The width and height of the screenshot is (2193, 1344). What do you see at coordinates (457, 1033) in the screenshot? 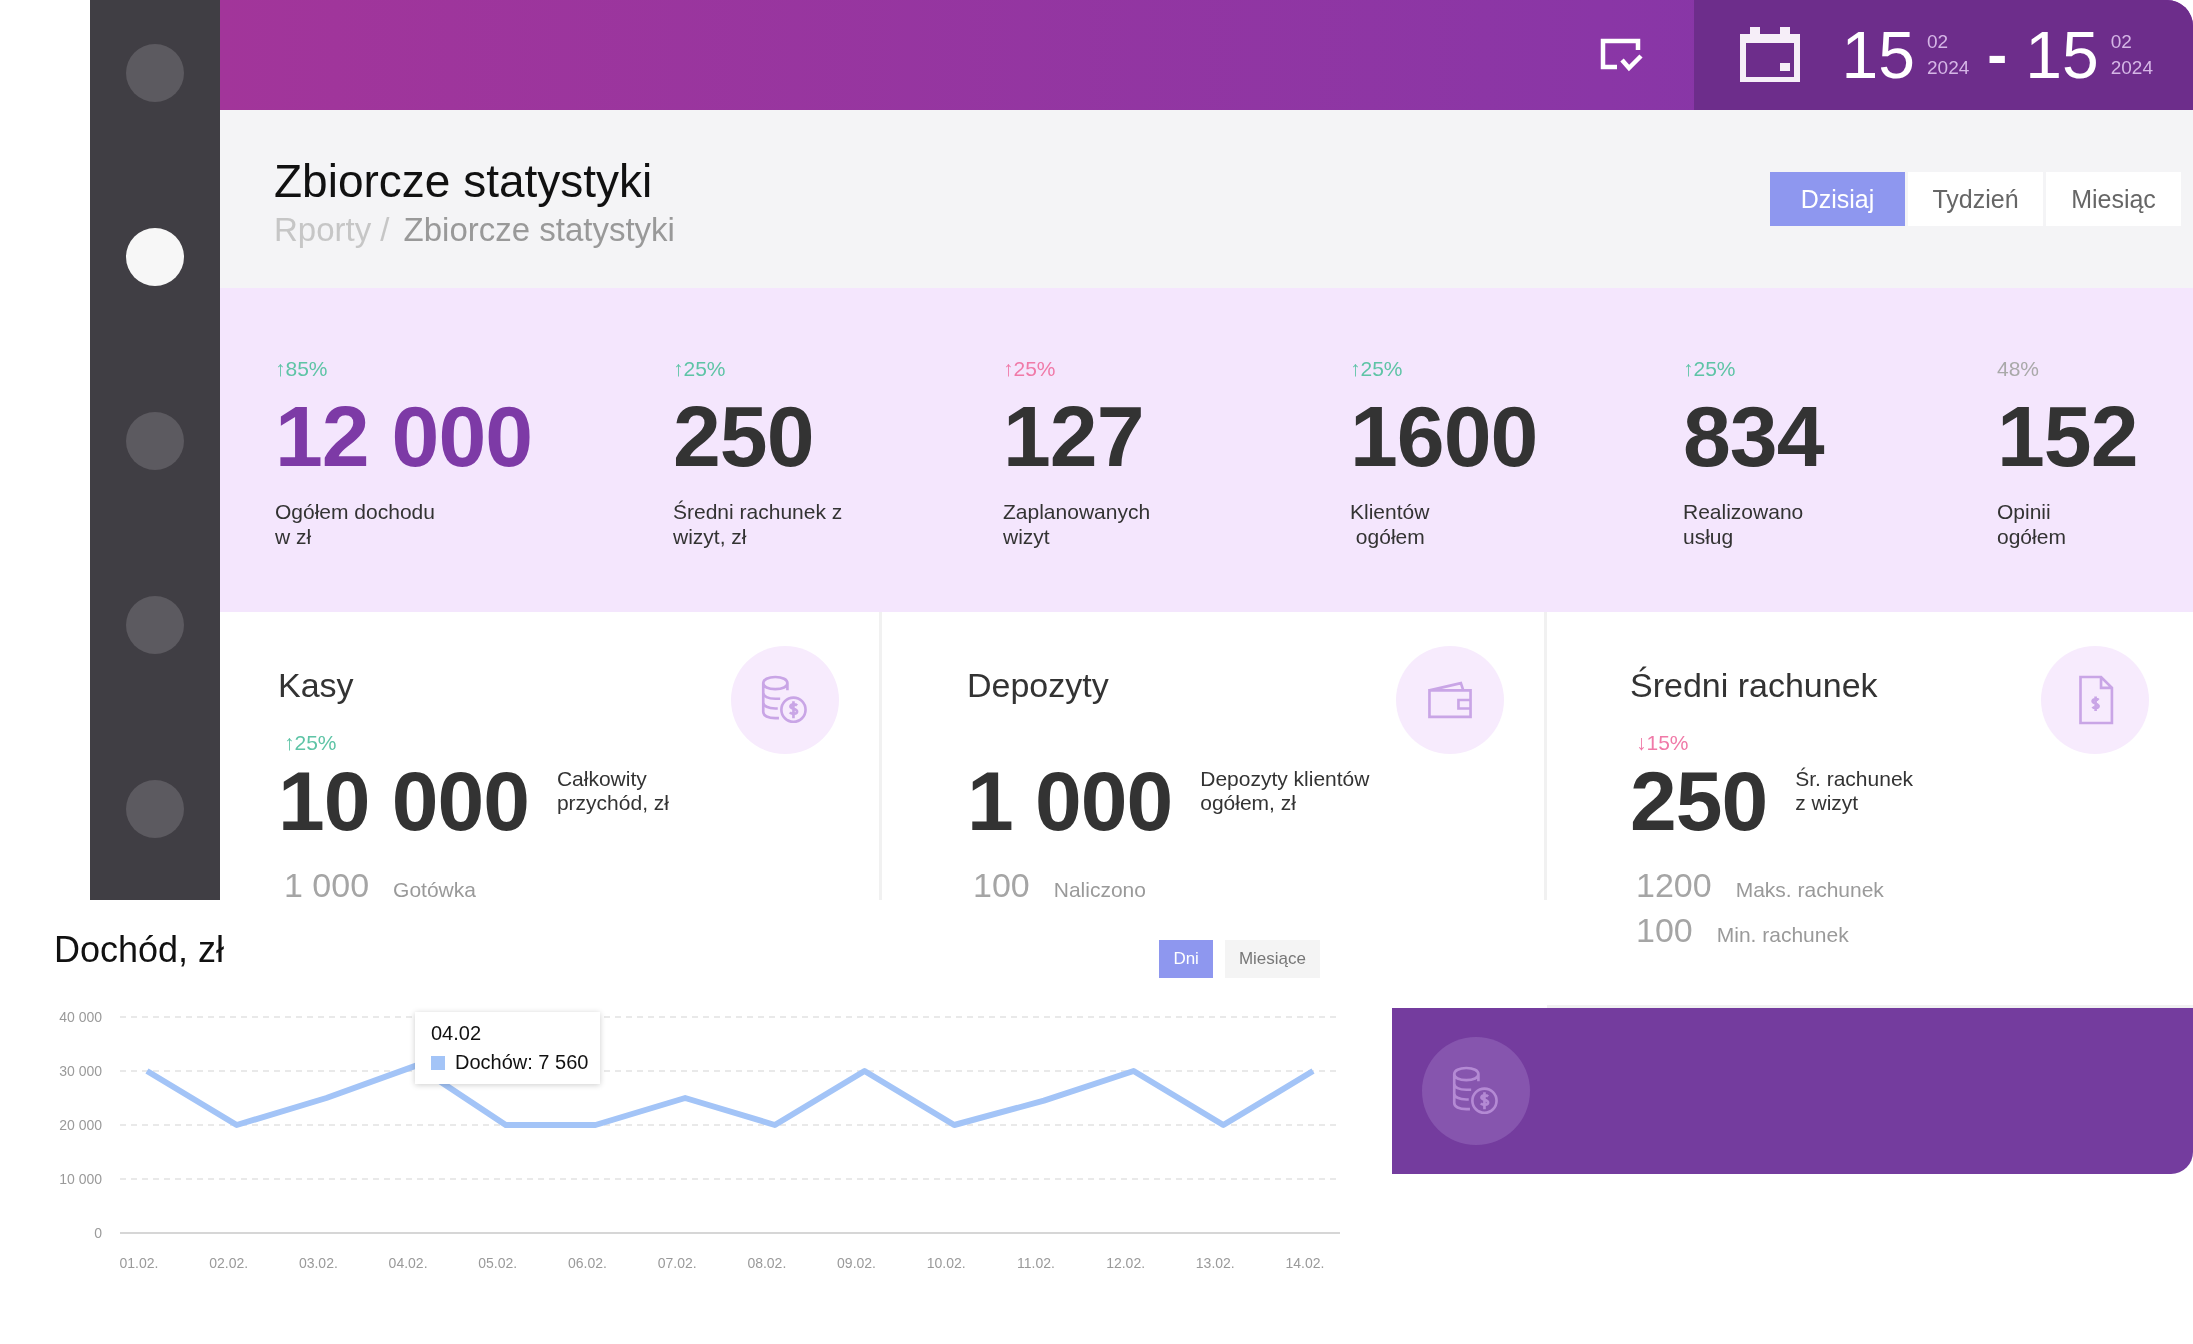
I see `tooltip-date: 04.02` at bounding box center [457, 1033].